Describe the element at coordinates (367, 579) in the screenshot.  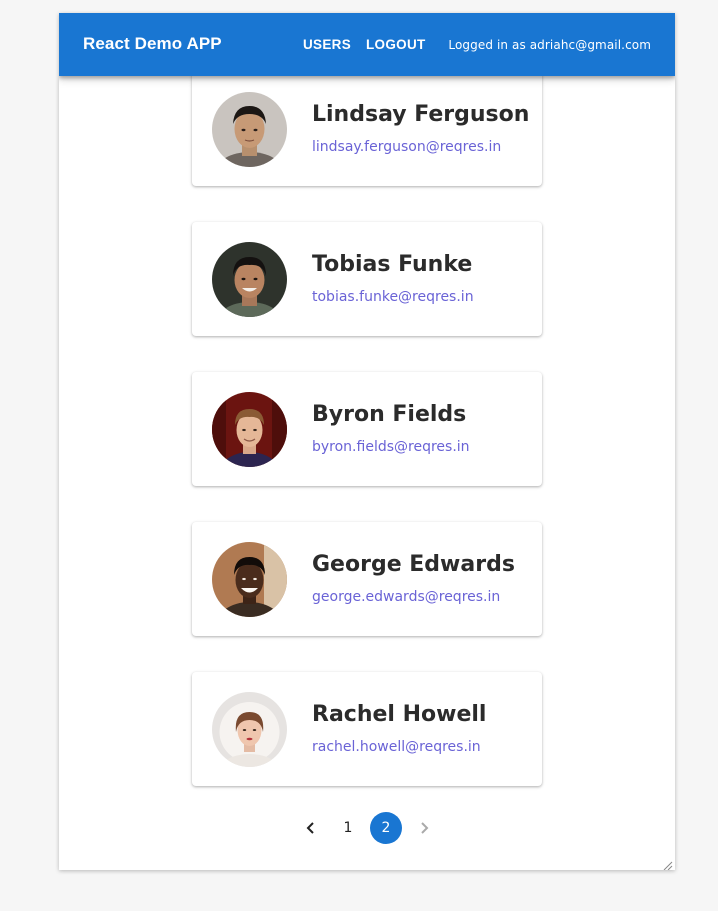
I see `user-card: George Edwards george.edwards@reqres.in` at that location.